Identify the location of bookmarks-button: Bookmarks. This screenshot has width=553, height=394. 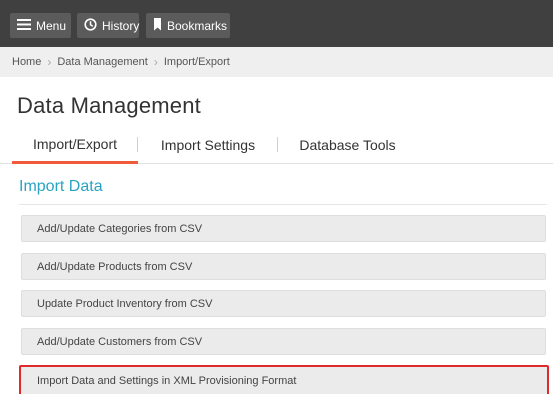
(188, 25).